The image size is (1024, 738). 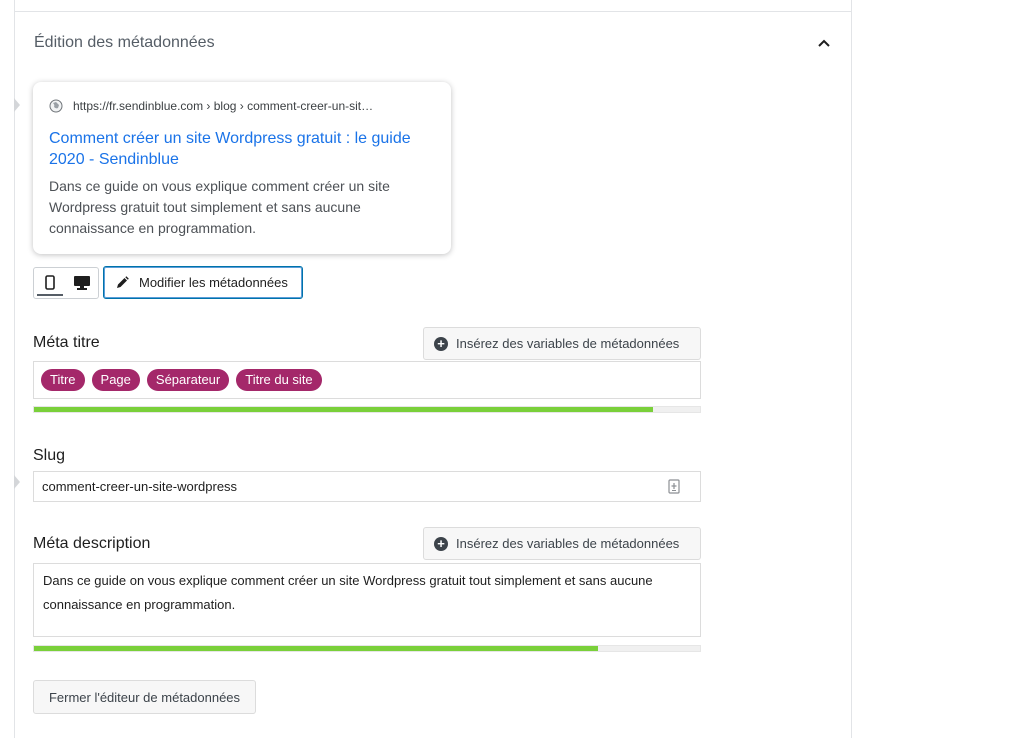 I want to click on meta-title-progress, so click(x=367, y=409).